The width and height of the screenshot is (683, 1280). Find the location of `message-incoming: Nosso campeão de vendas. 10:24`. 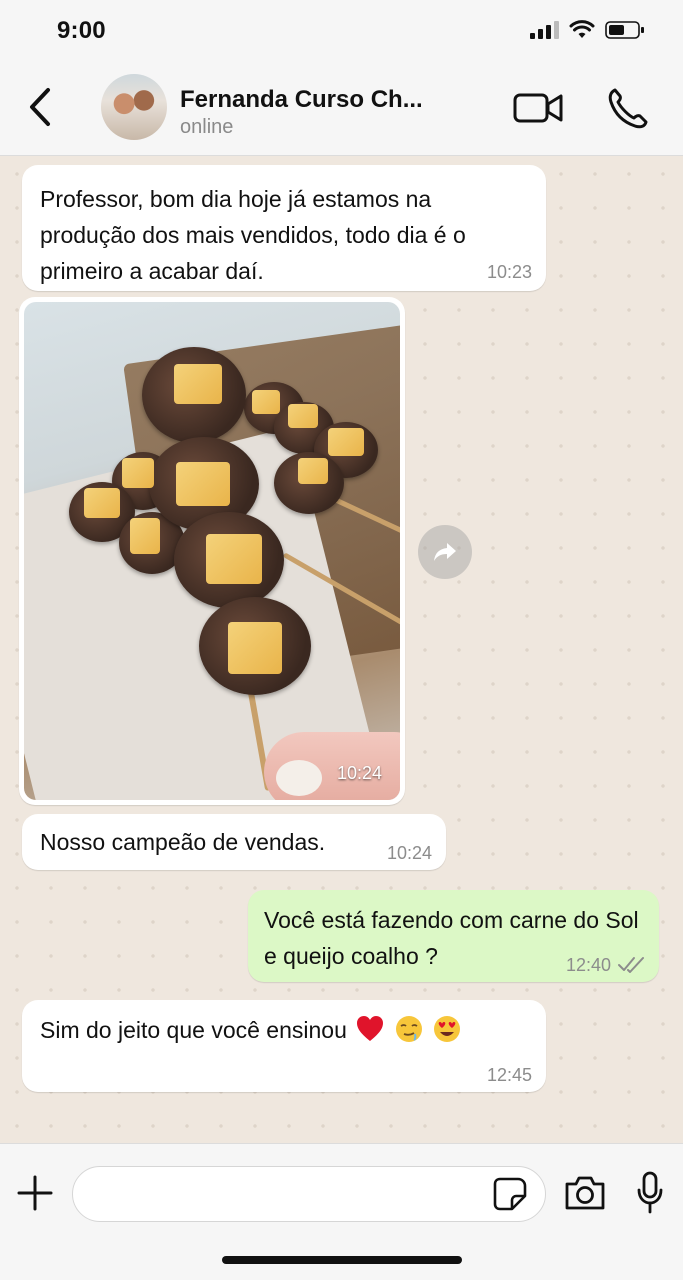

message-incoming: Nosso campeão de vendas. 10:24 is located at coordinates (234, 842).